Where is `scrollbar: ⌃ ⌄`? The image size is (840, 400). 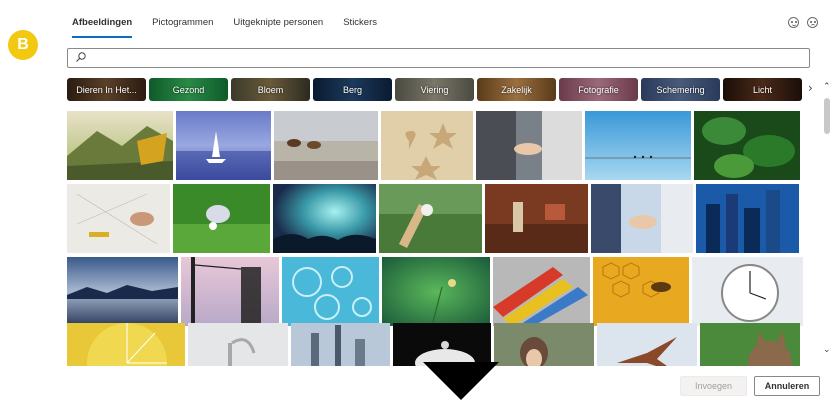 scrollbar: ⌃ ⌄ is located at coordinates (828, 224).